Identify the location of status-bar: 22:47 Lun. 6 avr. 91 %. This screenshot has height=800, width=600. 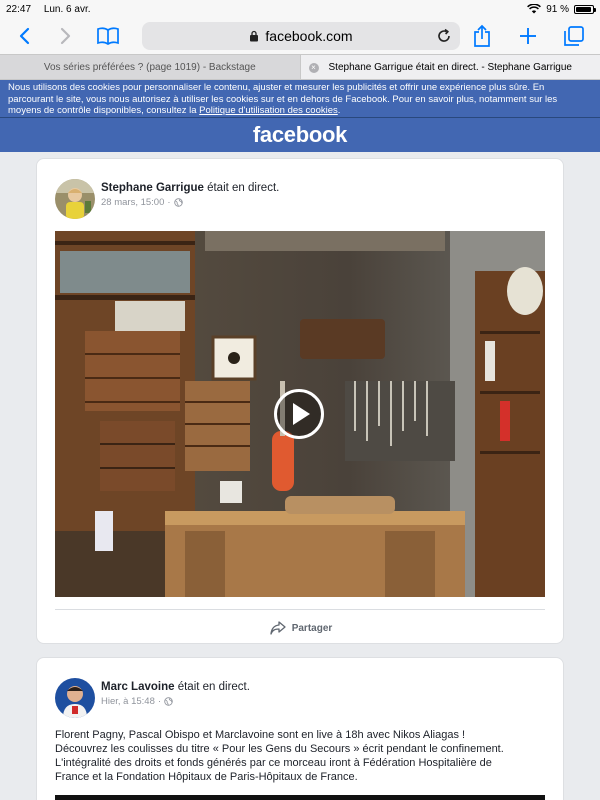
(300, 9).